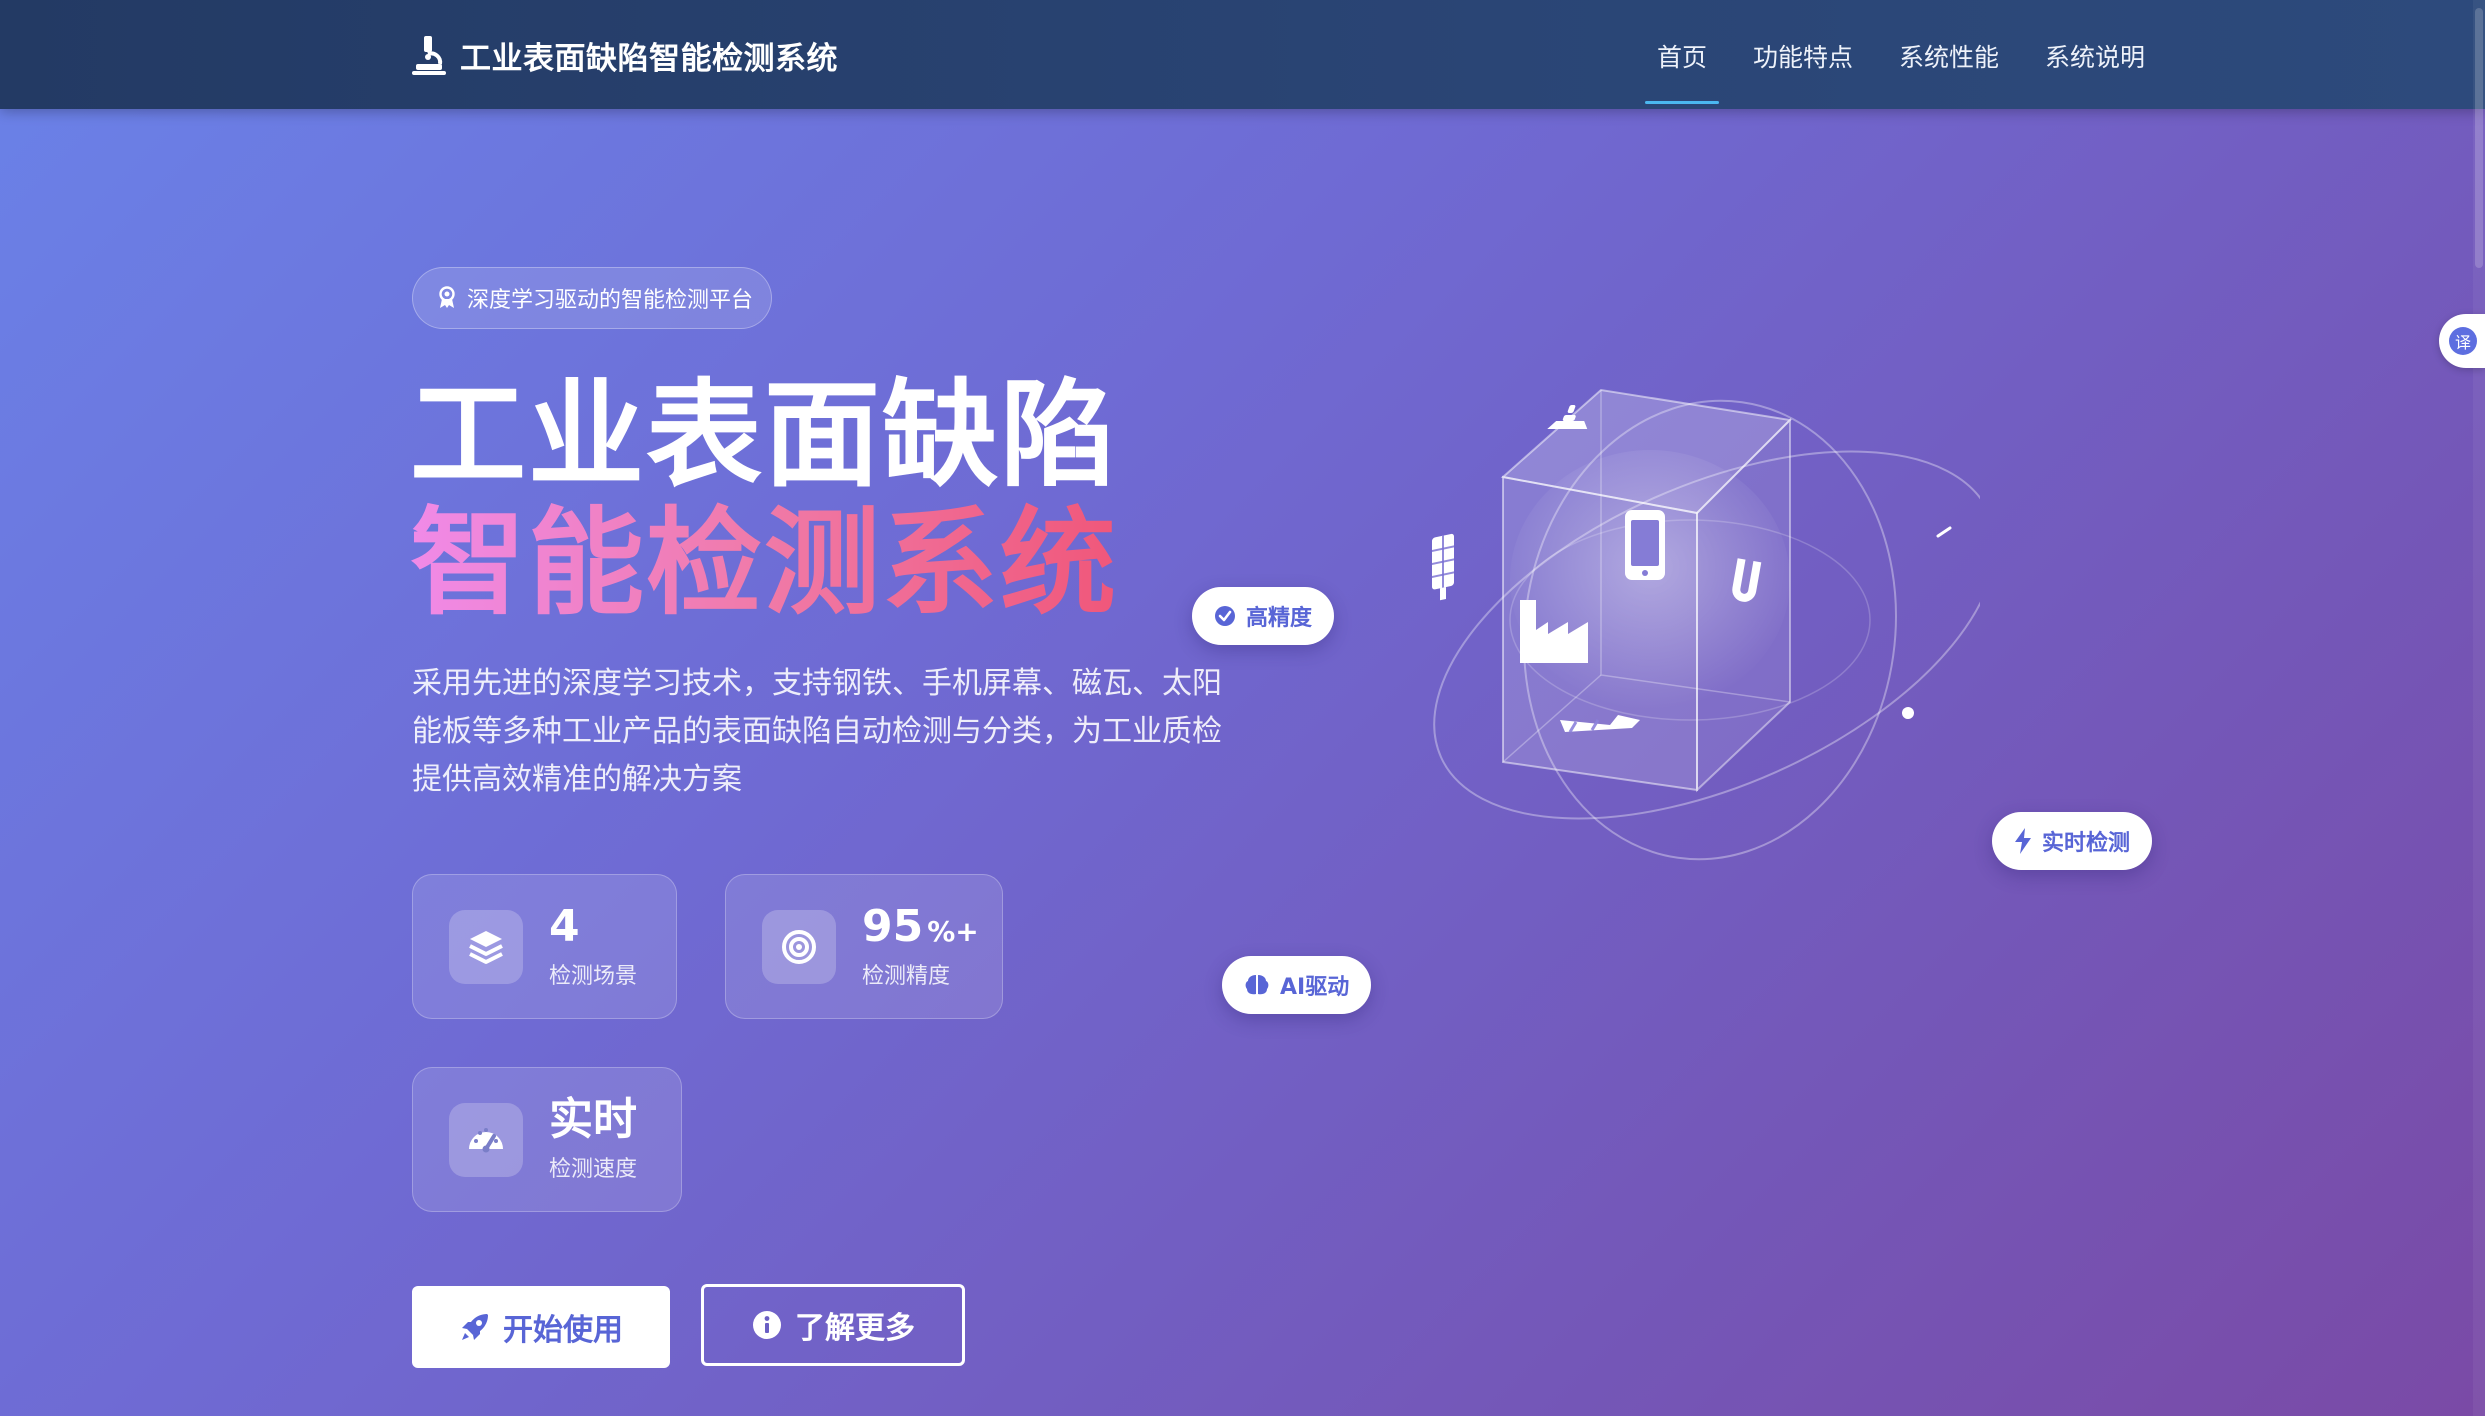  I want to click on navbar: 工业表面缺陷智能检测系统 首页 功能特点 系统性能 系统说明, so click(1242, 54).